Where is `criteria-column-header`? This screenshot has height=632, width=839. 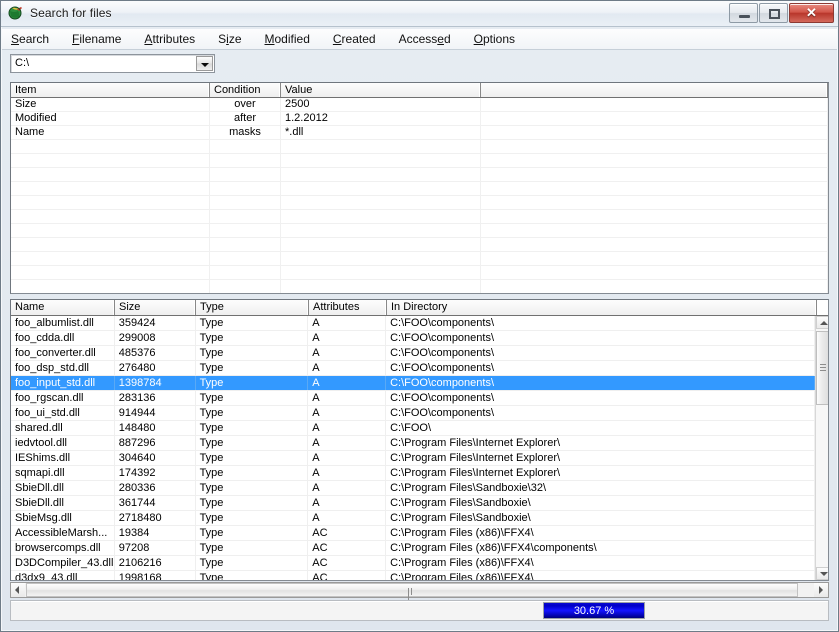 criteria-column-header is located at coordinates (654, 90).